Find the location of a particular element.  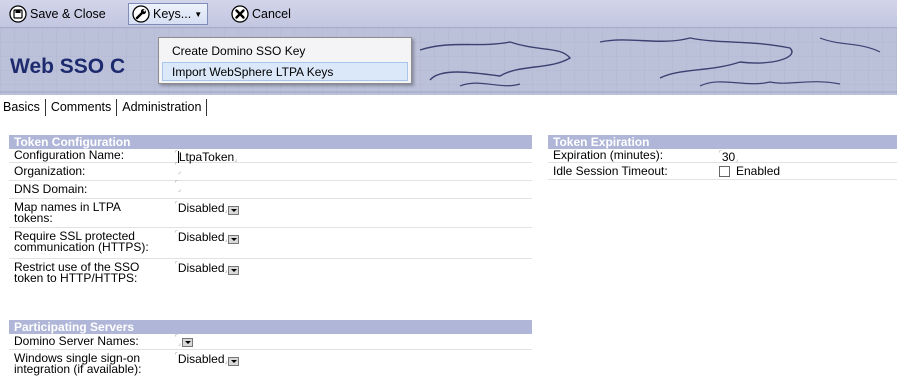

menu-item-create-domino-sso-key: Create Domino SSO Key is located at coordinates (285, 50).